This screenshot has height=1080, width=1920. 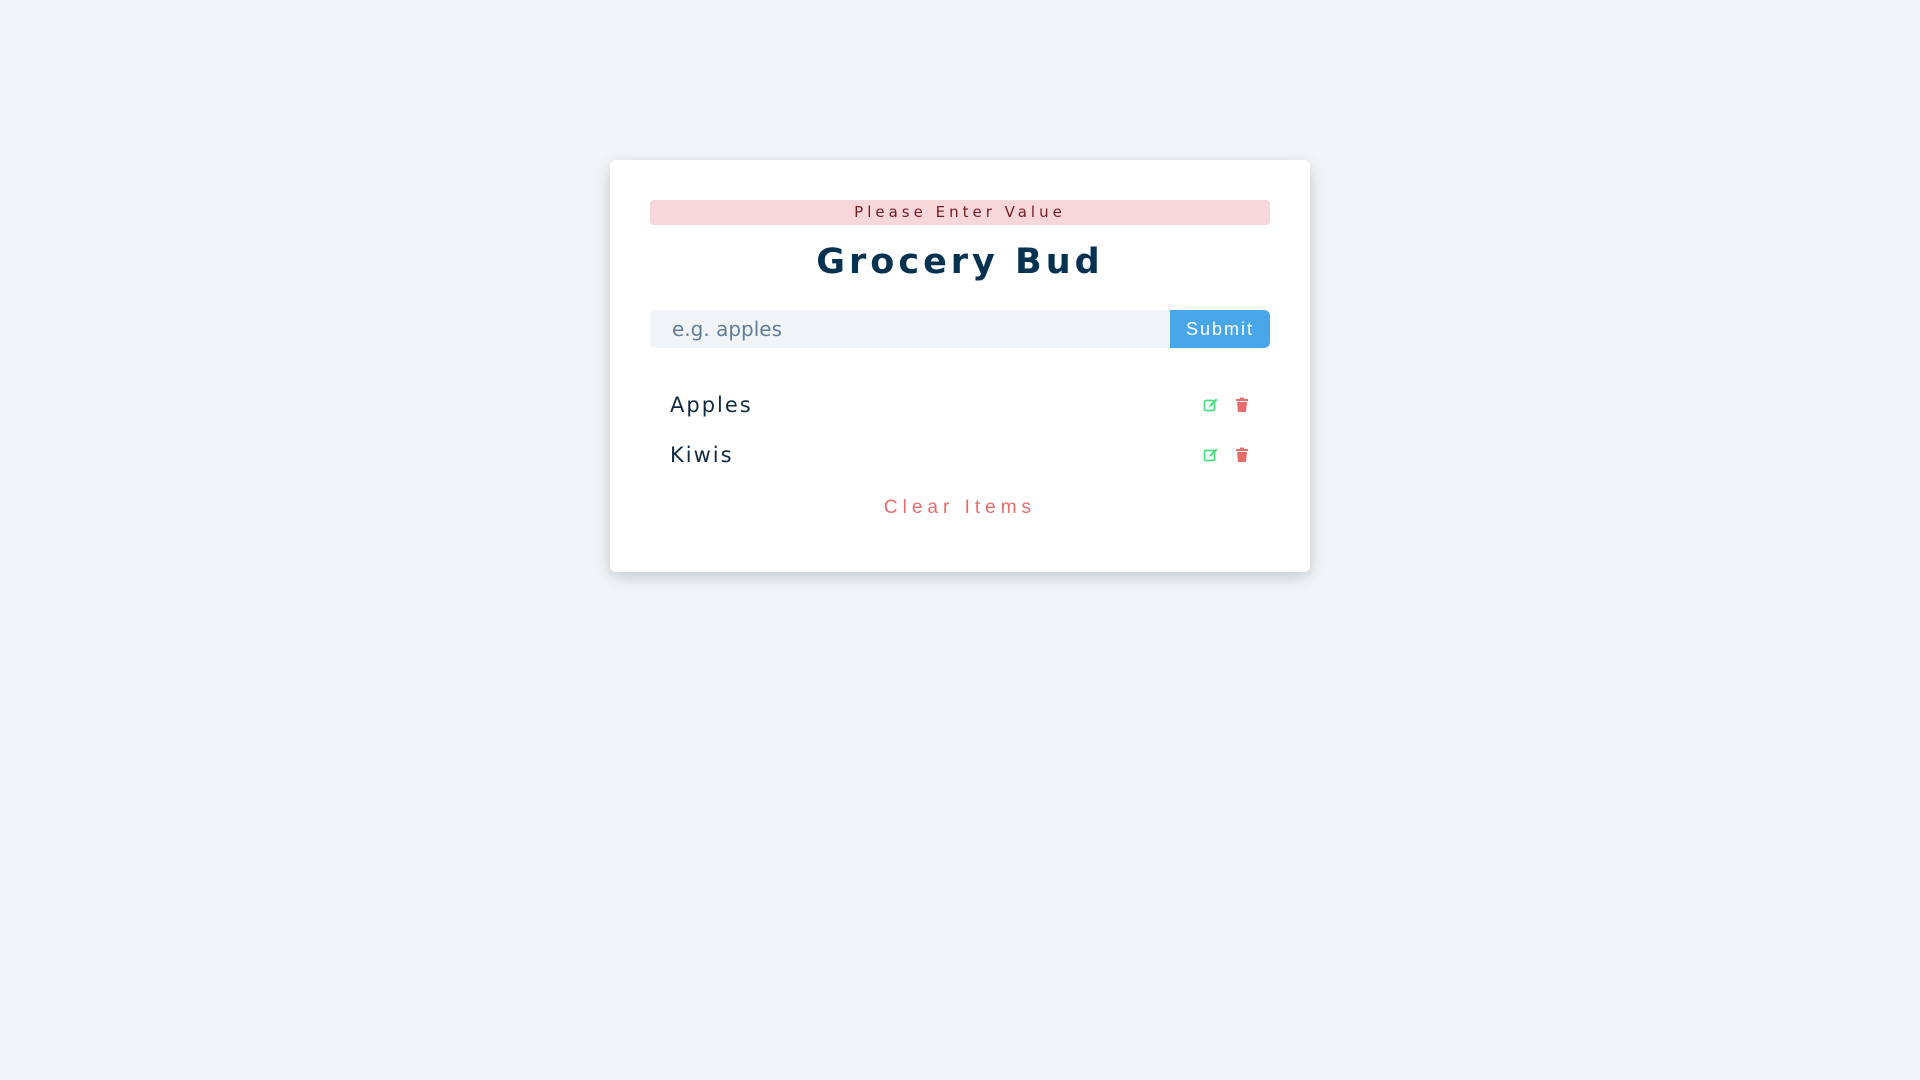 What do you see at coordinates (1220, 329) in the screenshot?
I see `submit-button: Submit` at bounding box center [1220, 329].